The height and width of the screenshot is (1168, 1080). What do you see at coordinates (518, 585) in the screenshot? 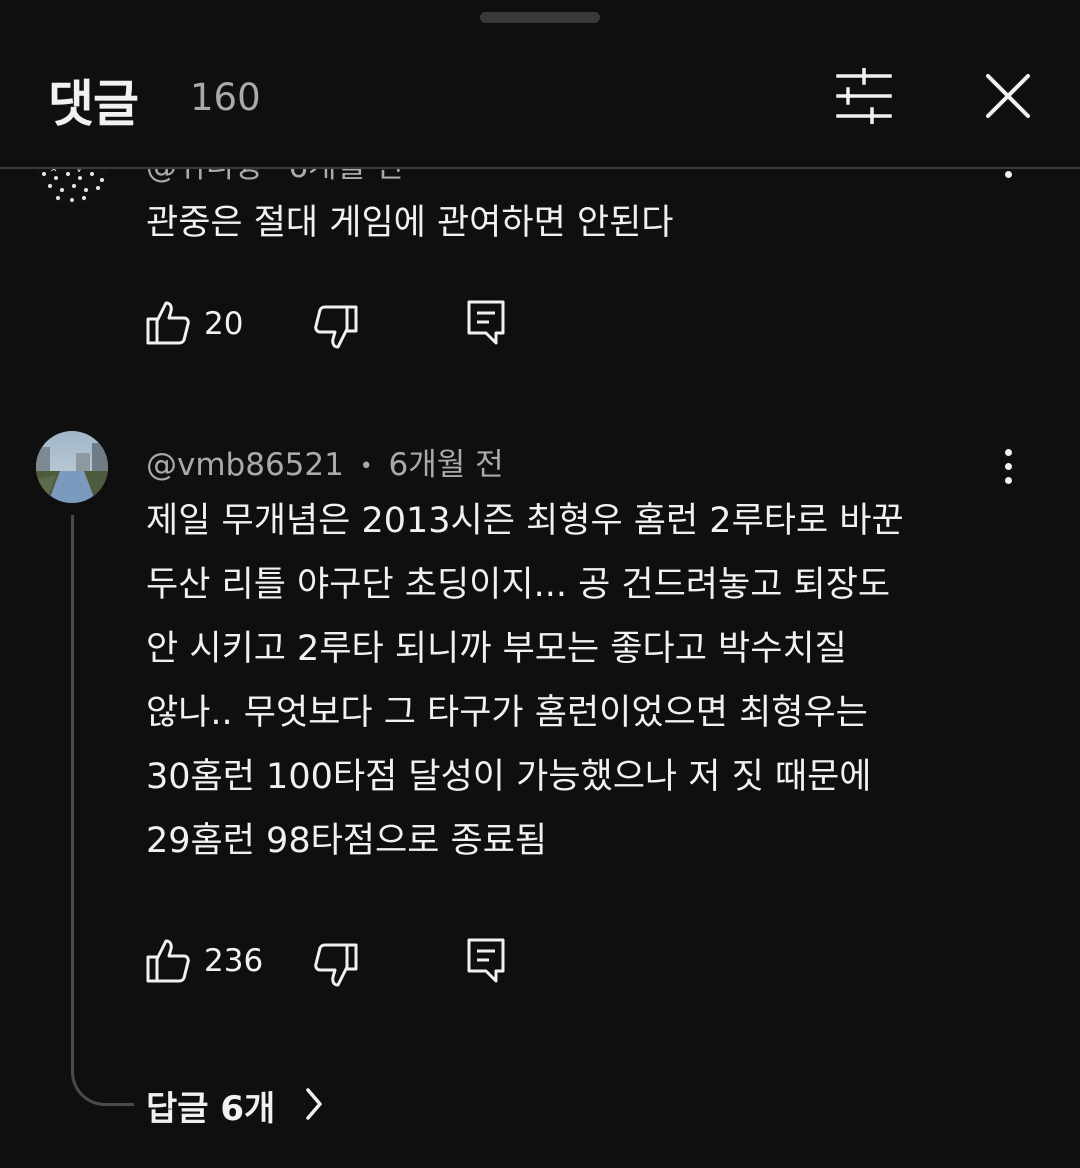
I see `comment-line: 두산 리틀 야구단 초딩이지... 공 건드려놓고 퇴장도` at bounding box center [518, 585].